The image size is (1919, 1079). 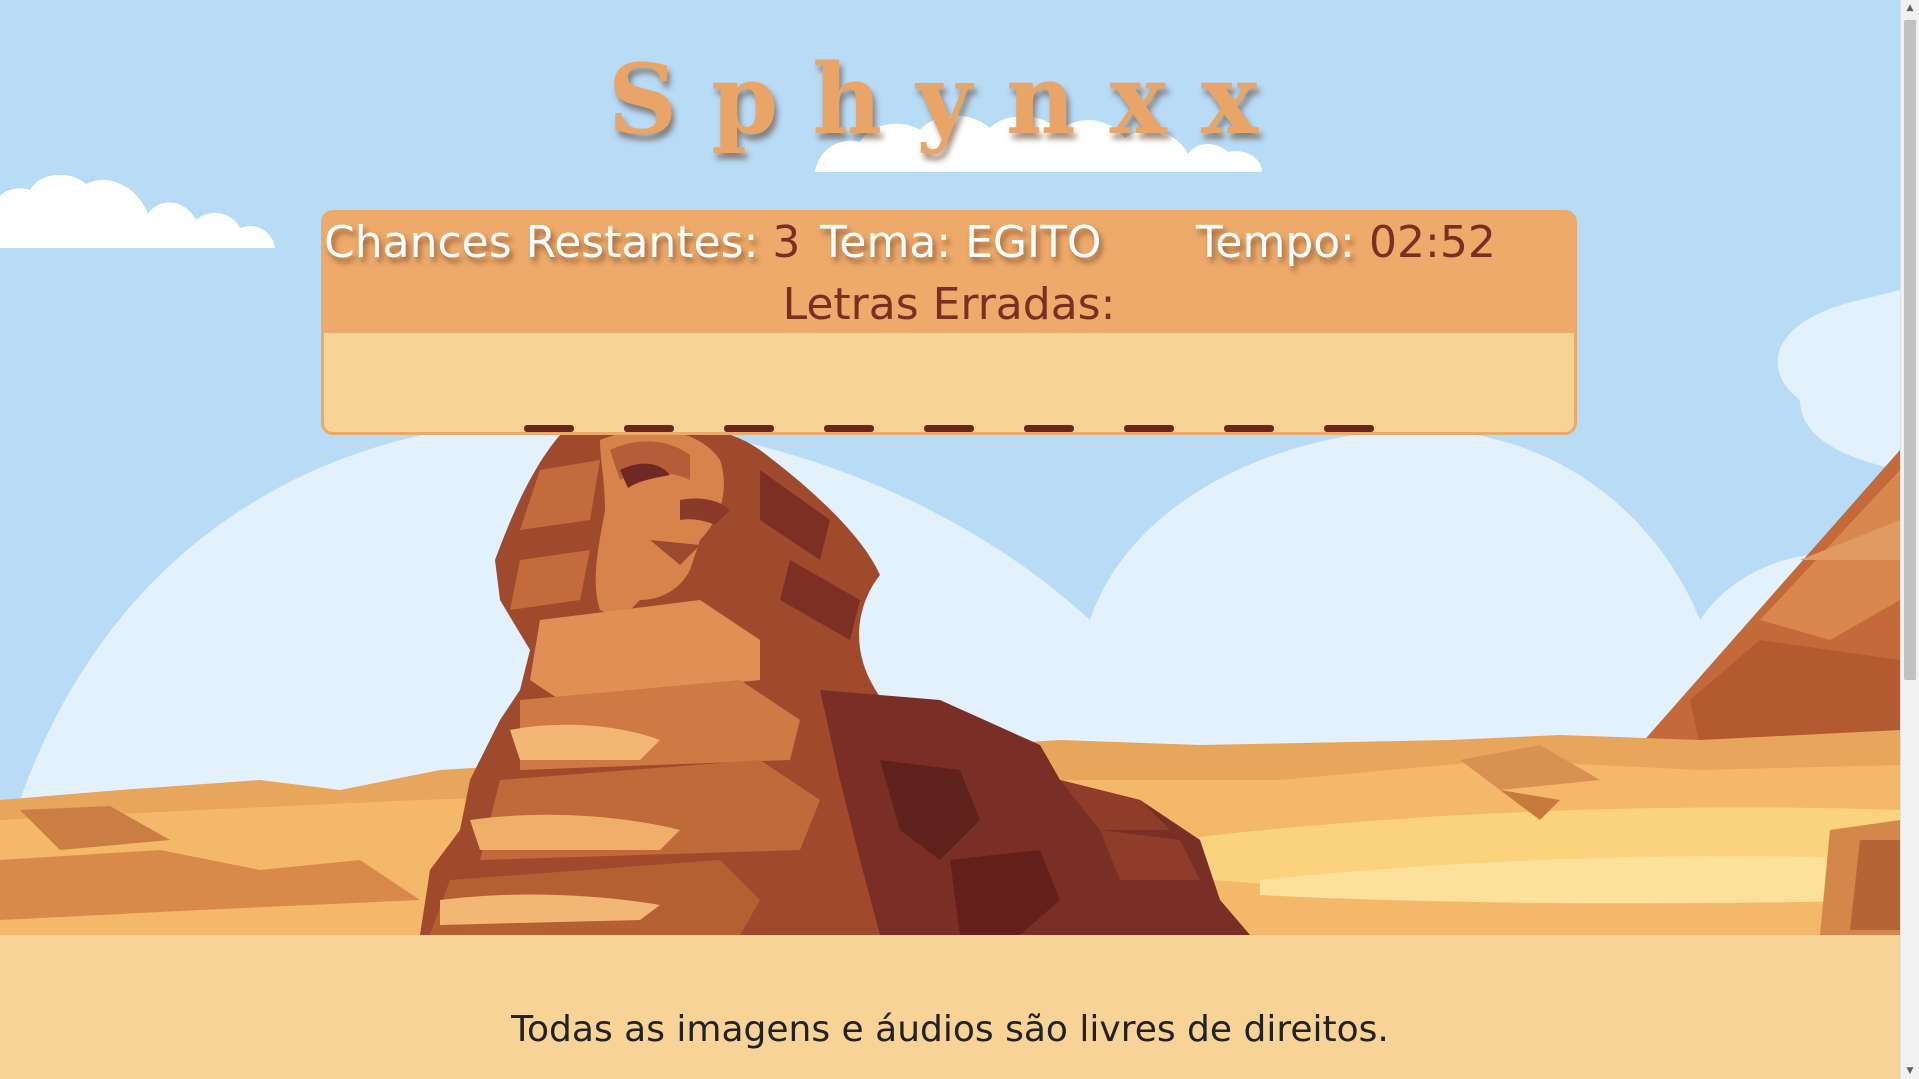 I want to click on theme: Tema: EGITO, so click(x=961, y=243).